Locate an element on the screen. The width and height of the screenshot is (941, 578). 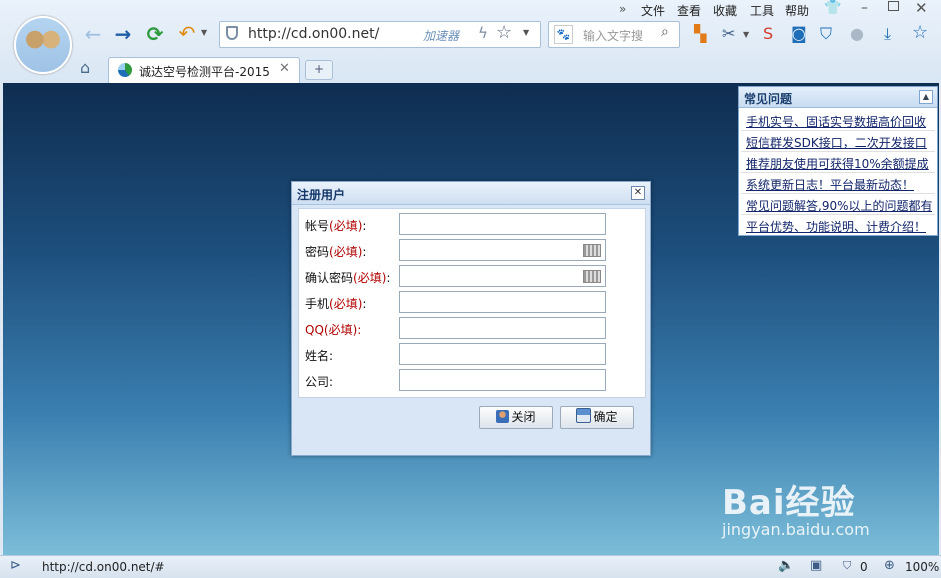
undo-dropdown-icon: ▼ is located at coordinates (204, 32).